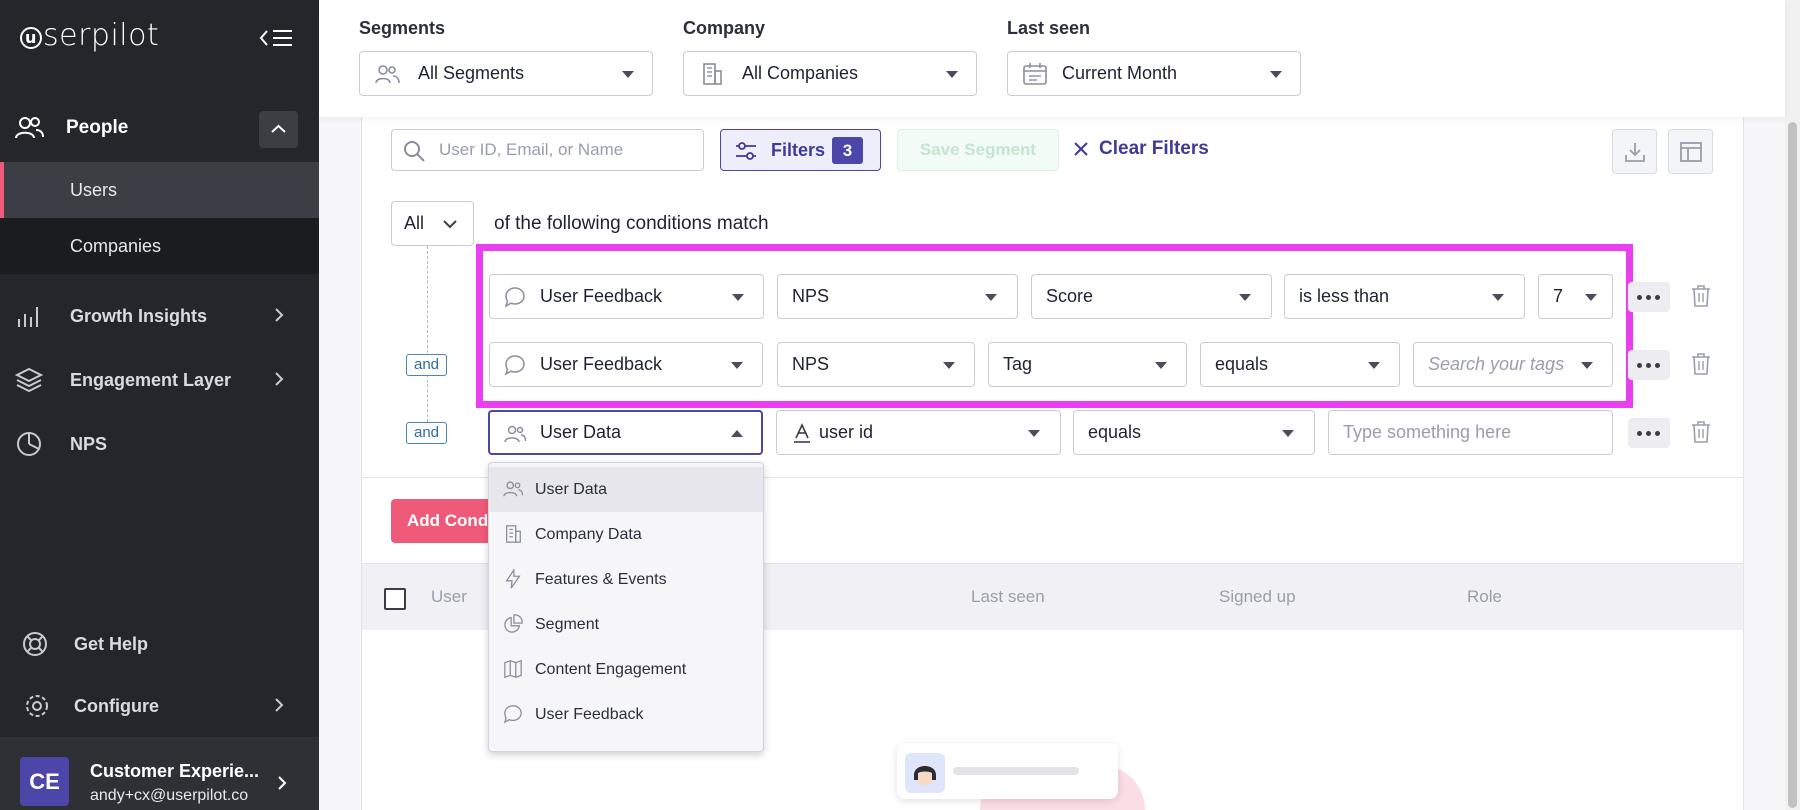 The width and height of the screenshot is (1800, 810). What do you see at coordinates (506, 73) in the screenshot?
I see `segments-select: All Segments` at bounding box center [506, 73].